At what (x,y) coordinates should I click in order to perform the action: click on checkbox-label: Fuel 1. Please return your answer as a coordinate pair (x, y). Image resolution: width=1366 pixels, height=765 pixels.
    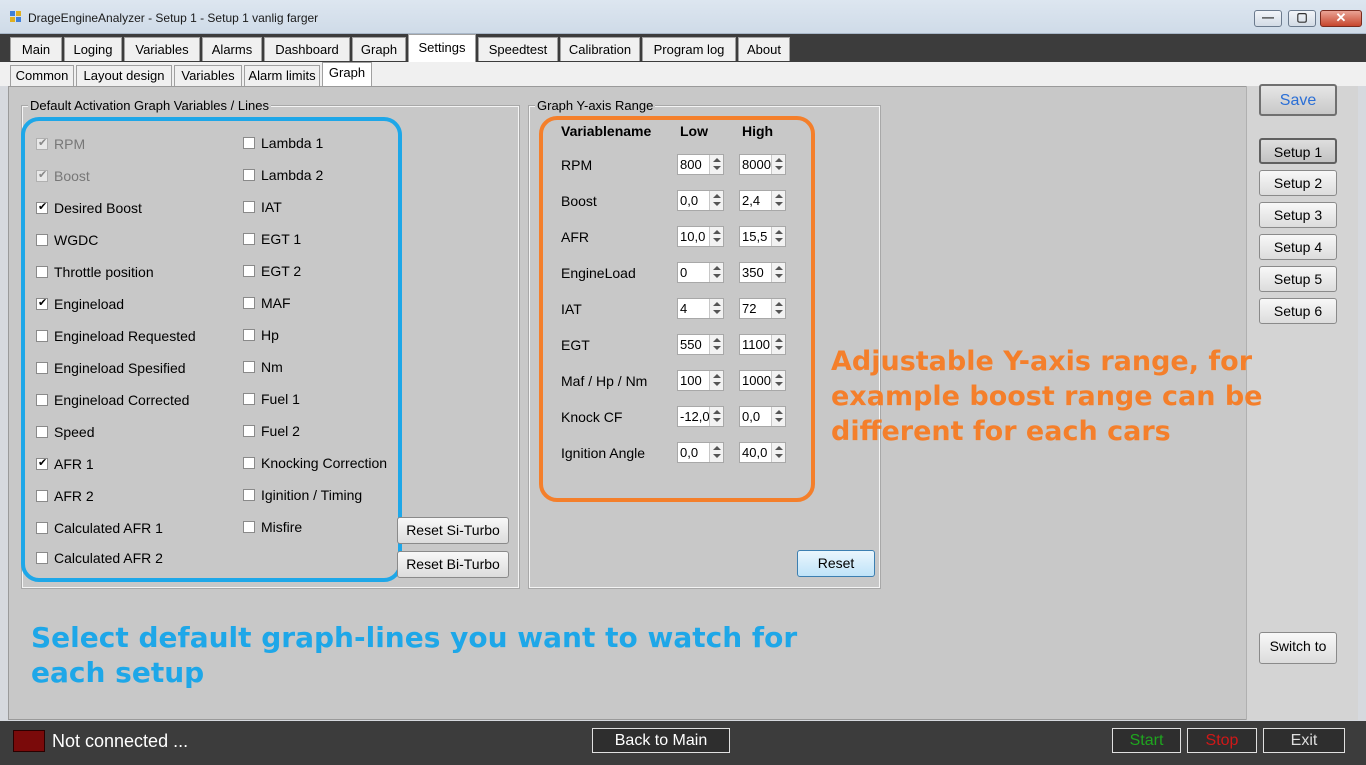
    Looking at the image, I should click on (280, 399).